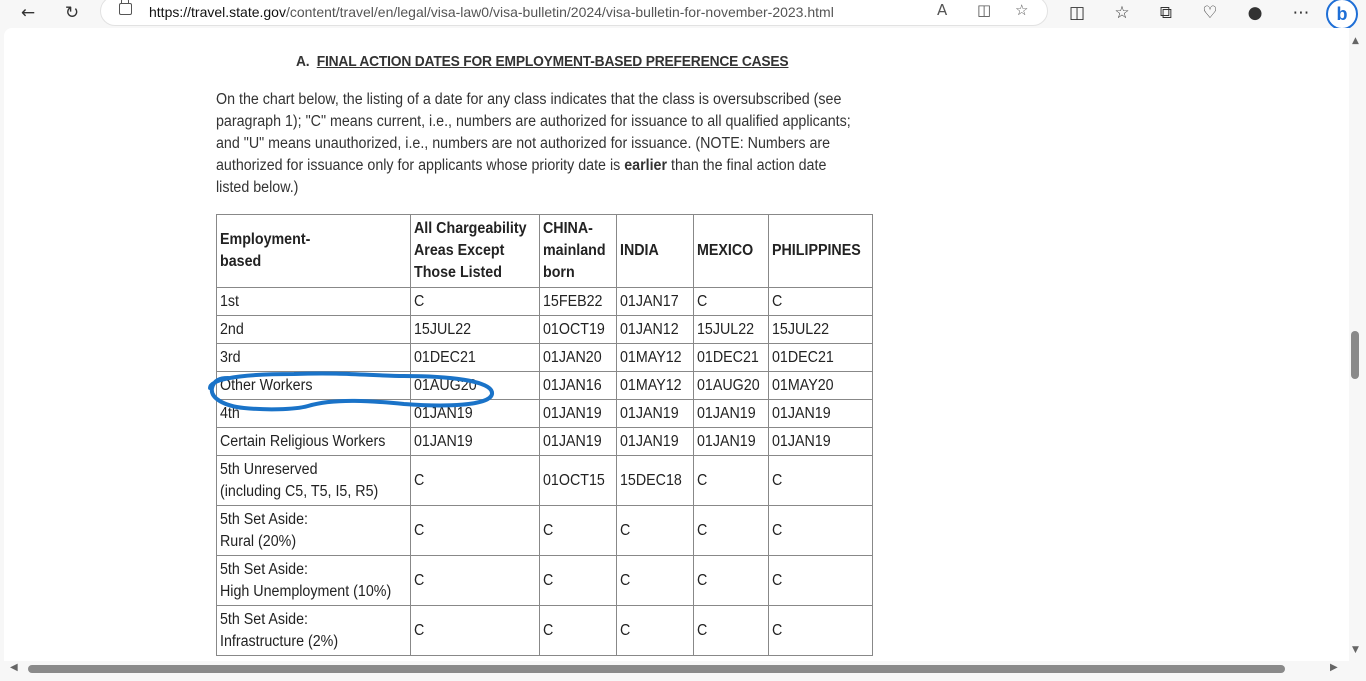 Image resolution: width=1366 pixels, height=681 pixels. I want to click on row-category-cell: 1st, so click(313, 301).